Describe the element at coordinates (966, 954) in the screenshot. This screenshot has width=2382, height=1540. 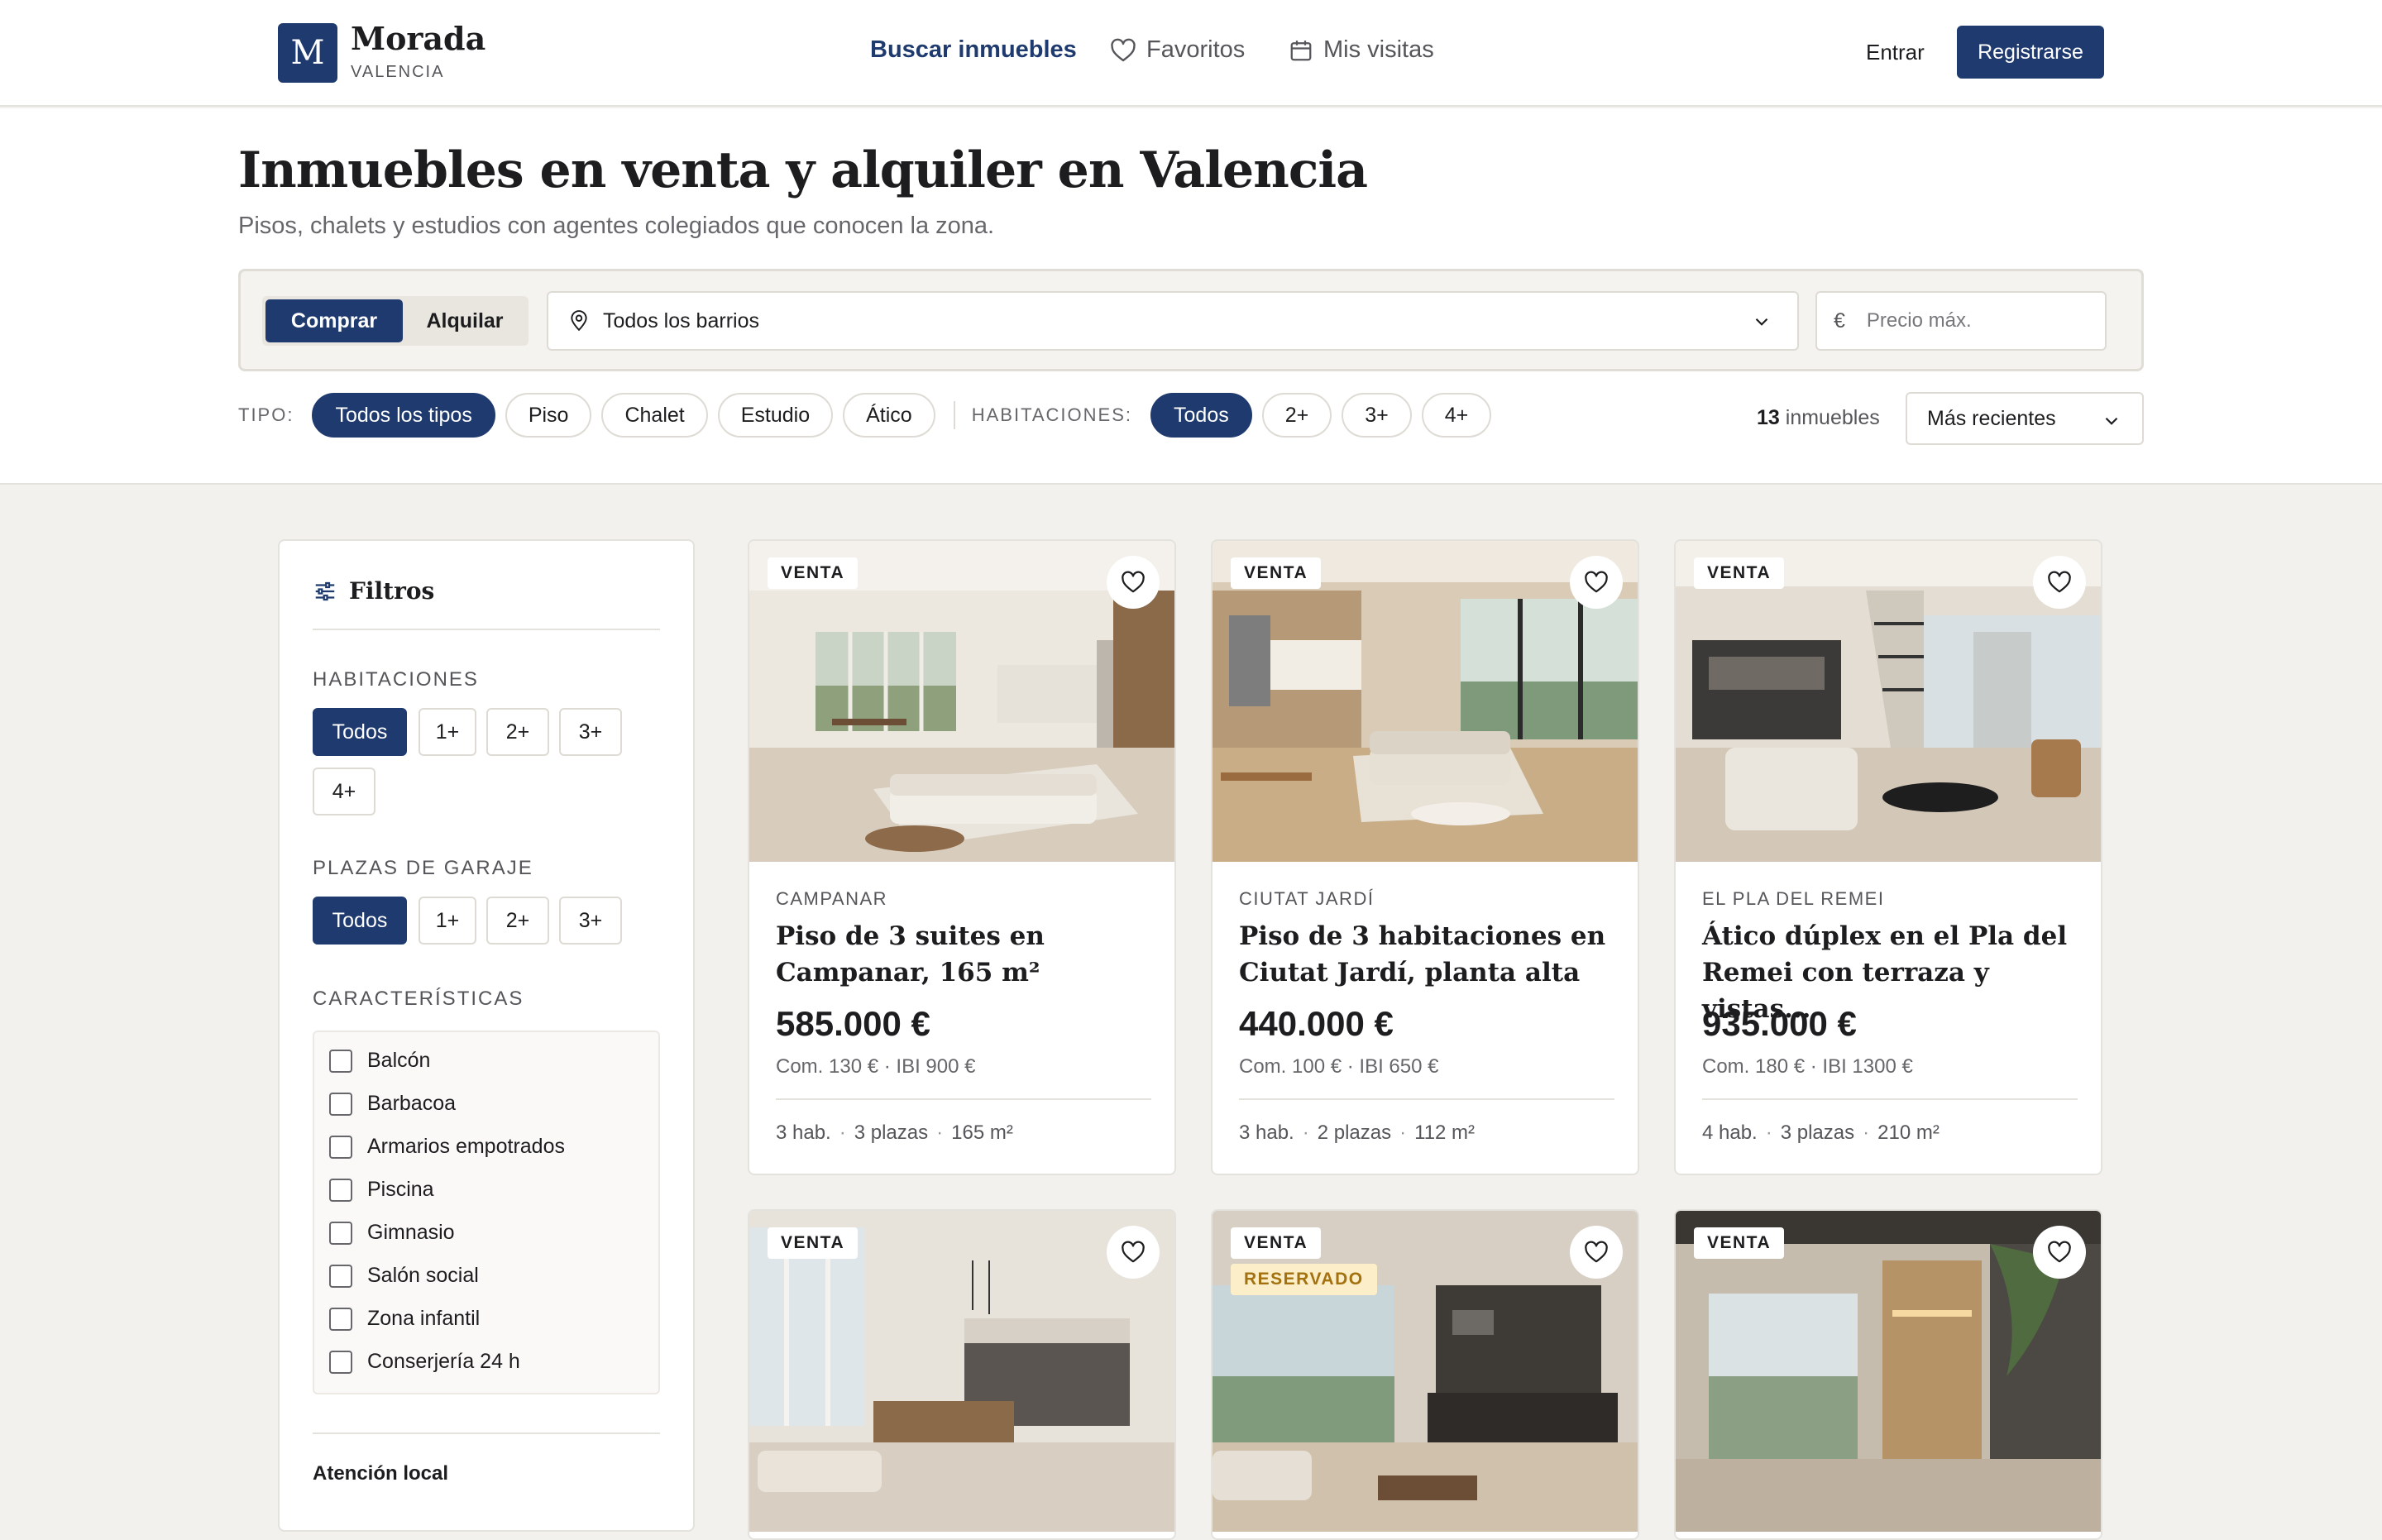
I see `listing-title: Piso de 3 suites en Campanar, 165 m²` at that location.